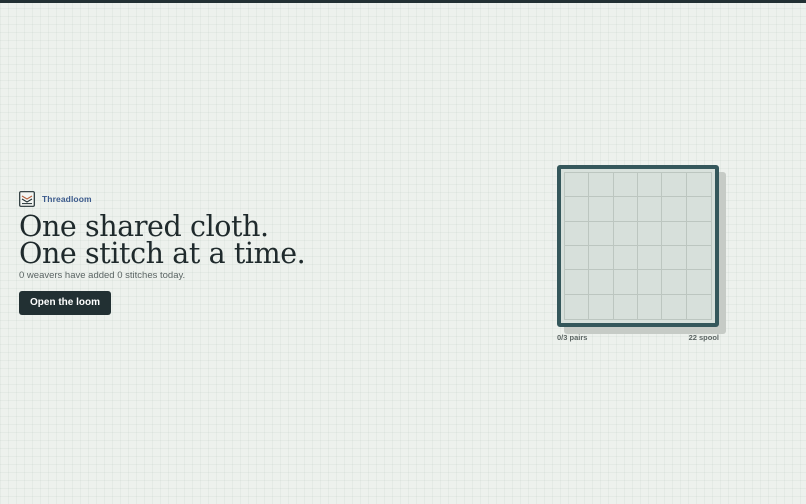  What do you see at coordinates (572, 337) in the screenshot?
I see `pairs-counter: 0/3 pairs` at bounding box center [572, 337].